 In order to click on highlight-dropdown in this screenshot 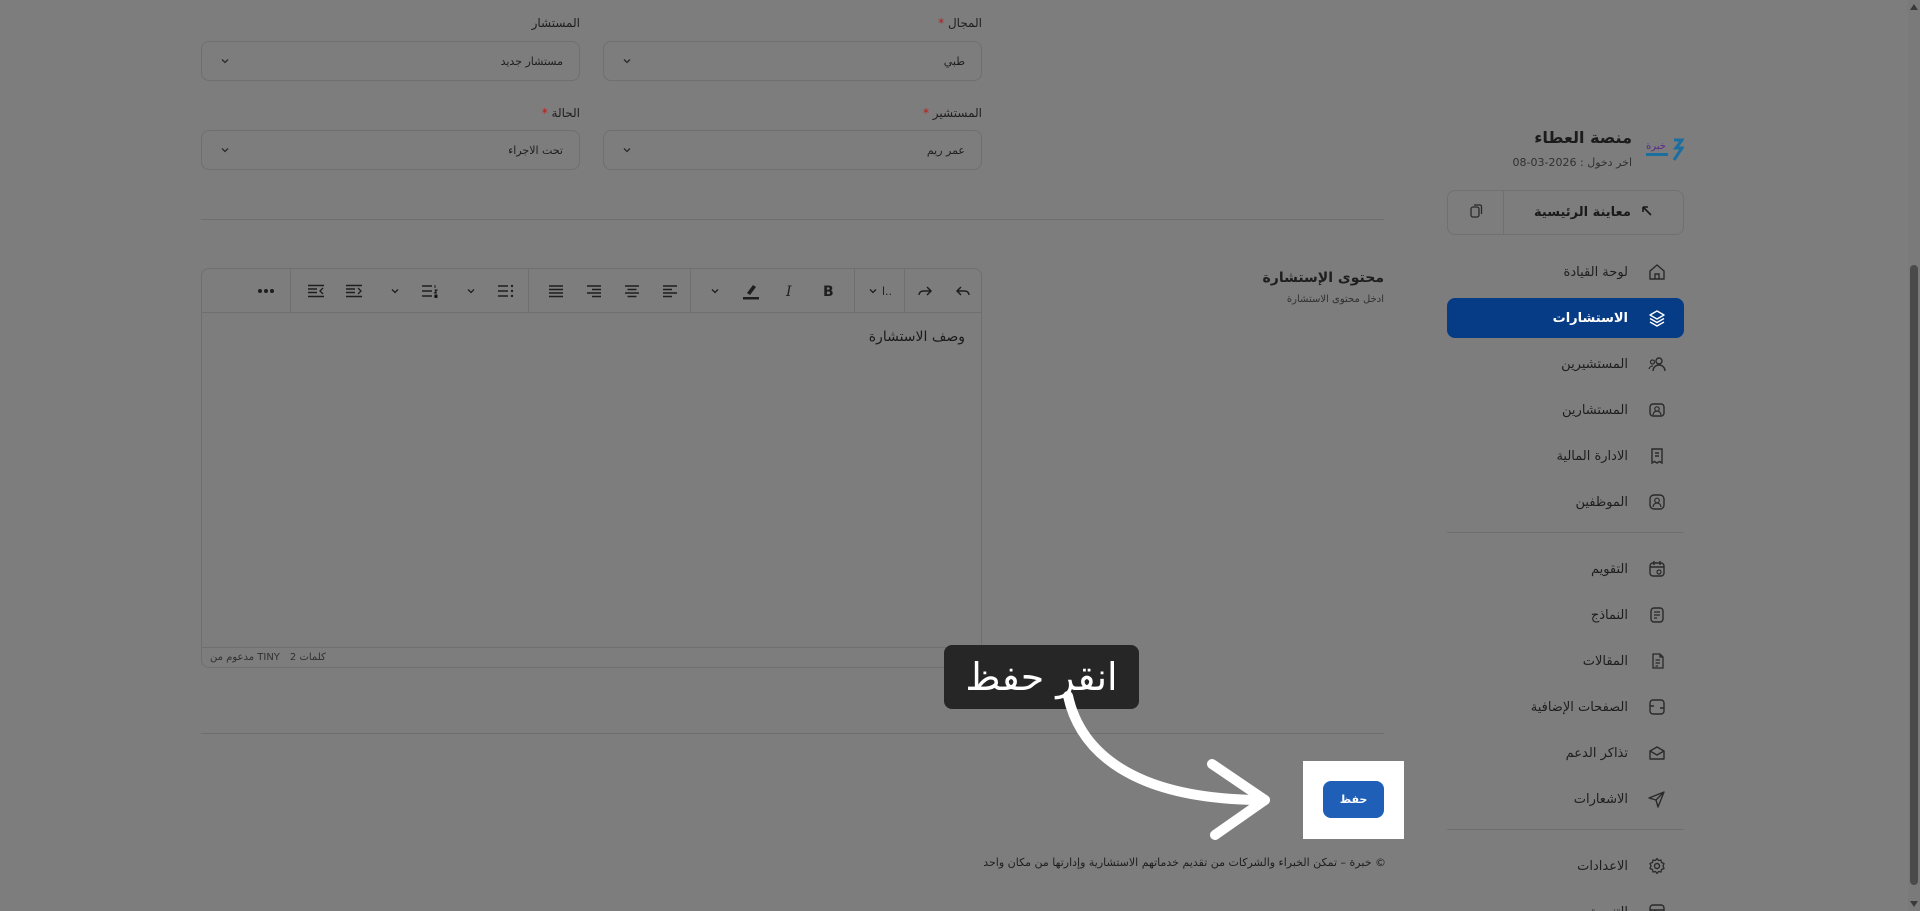, I will do `click(715, 291)`.